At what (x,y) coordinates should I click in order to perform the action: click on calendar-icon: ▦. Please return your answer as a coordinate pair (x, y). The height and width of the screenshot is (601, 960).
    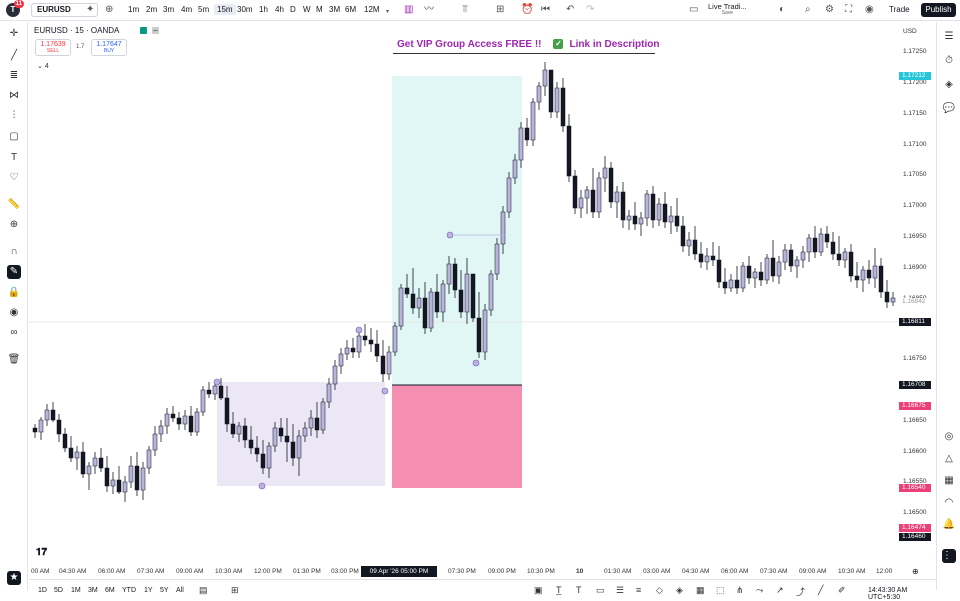
    Looking at the image, I should click on (949, 481).